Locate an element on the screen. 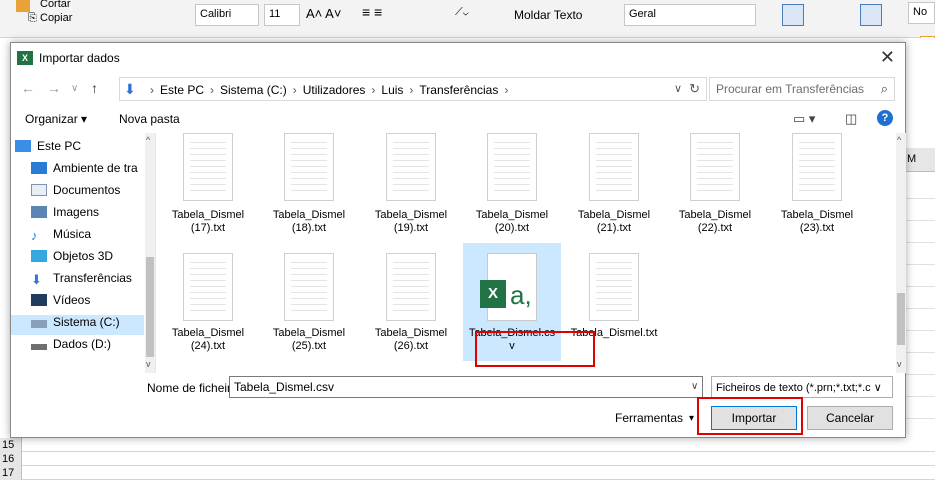 The height and width of the screenshot is (481, 935). align-icon: ≡ ≡ is located at coordinates (372, 12).